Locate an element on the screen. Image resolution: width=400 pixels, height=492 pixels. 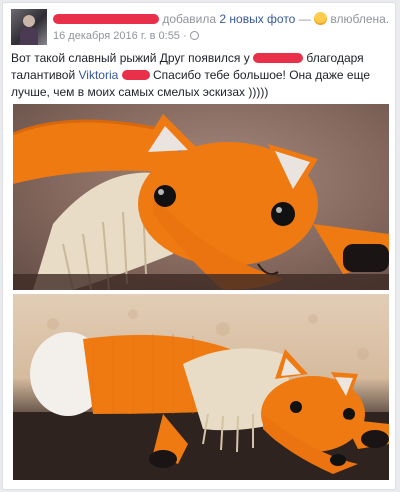
post-header: добавила 2 новых фото — влюблена. is located at coordinates (223, 19).